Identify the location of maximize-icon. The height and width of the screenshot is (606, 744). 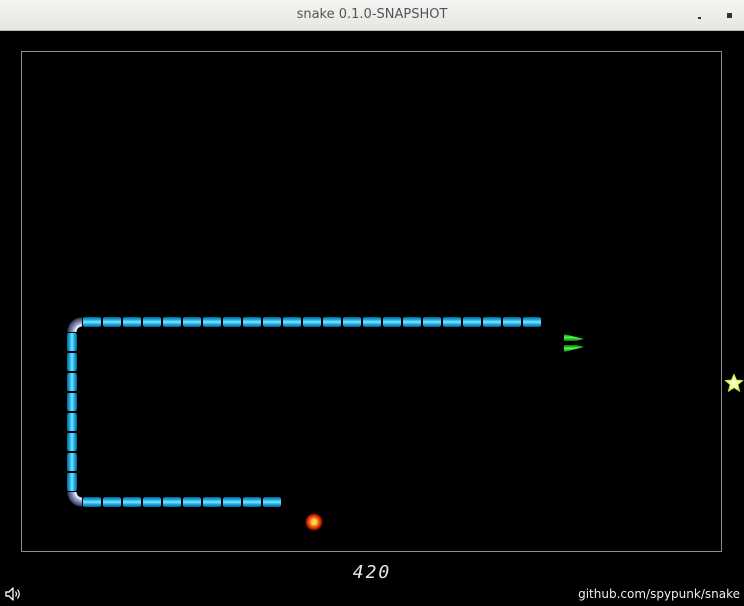
(729, 15).